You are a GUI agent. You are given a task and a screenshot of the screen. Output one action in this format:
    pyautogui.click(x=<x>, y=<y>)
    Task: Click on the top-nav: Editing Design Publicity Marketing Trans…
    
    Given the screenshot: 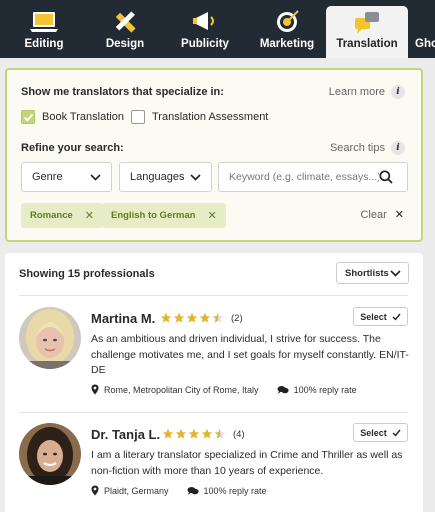 What is the action you would take?
    pyautogui.click(x=217, y=29)
    